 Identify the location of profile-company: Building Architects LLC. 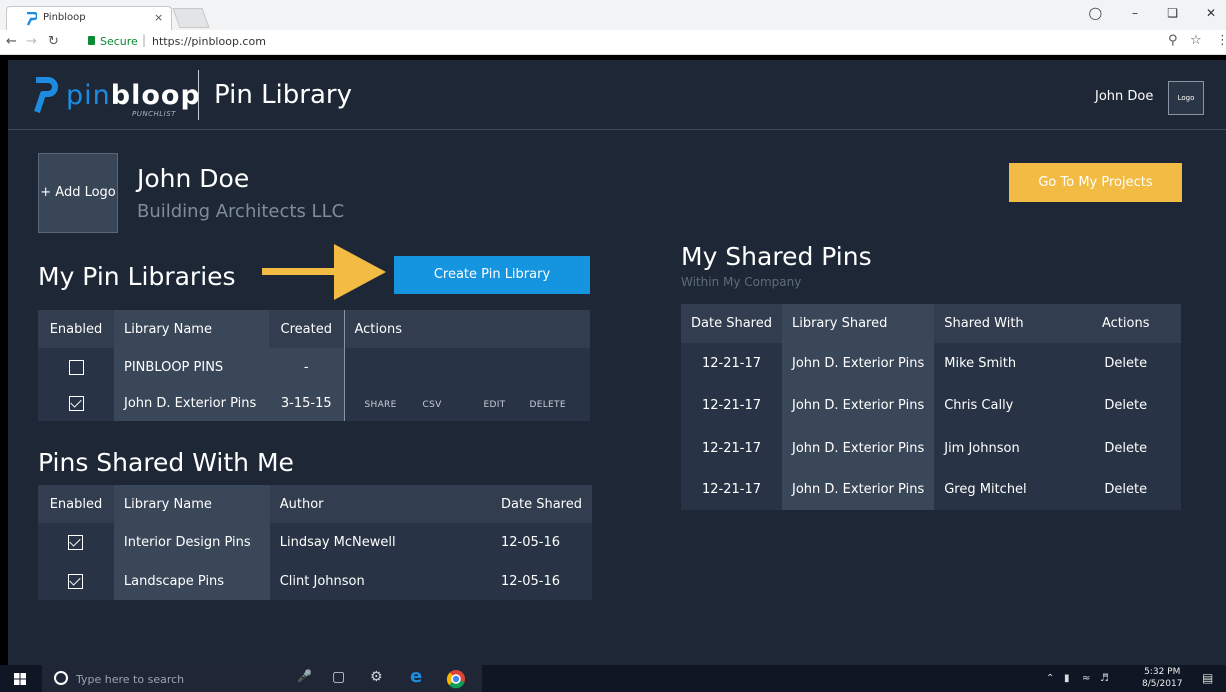
(241, 211).